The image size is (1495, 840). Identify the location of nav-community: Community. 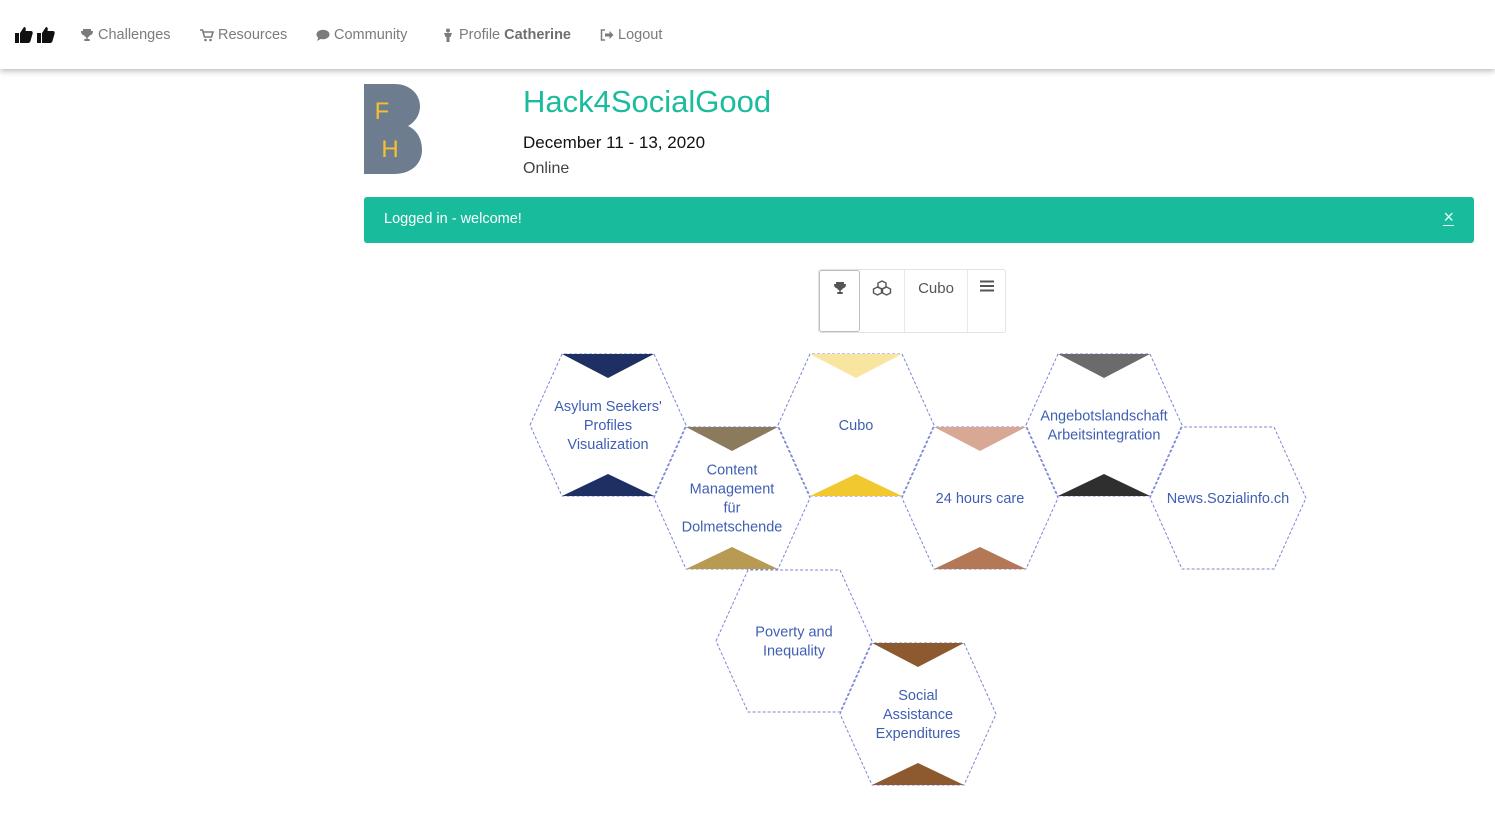
(361, 35).